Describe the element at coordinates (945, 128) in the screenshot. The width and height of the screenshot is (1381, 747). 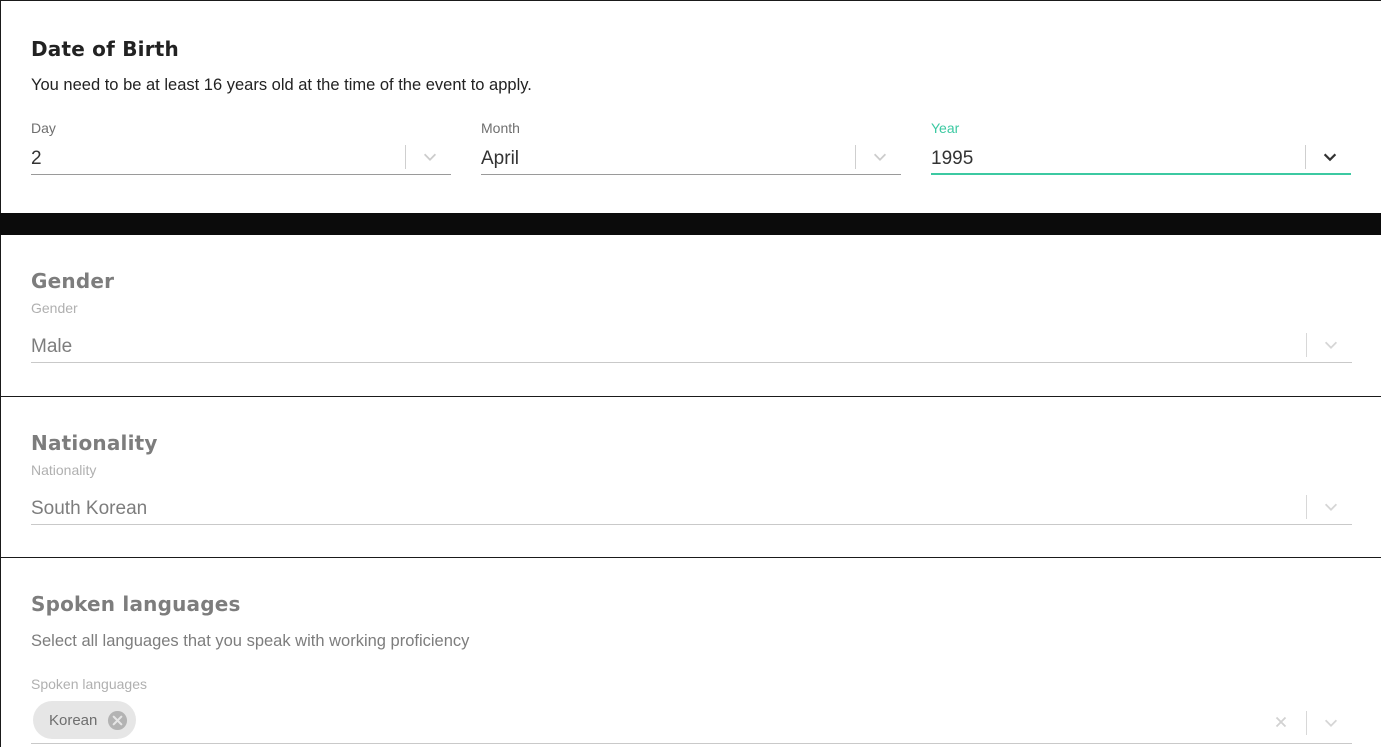
I see `year-label: Year` at that location.